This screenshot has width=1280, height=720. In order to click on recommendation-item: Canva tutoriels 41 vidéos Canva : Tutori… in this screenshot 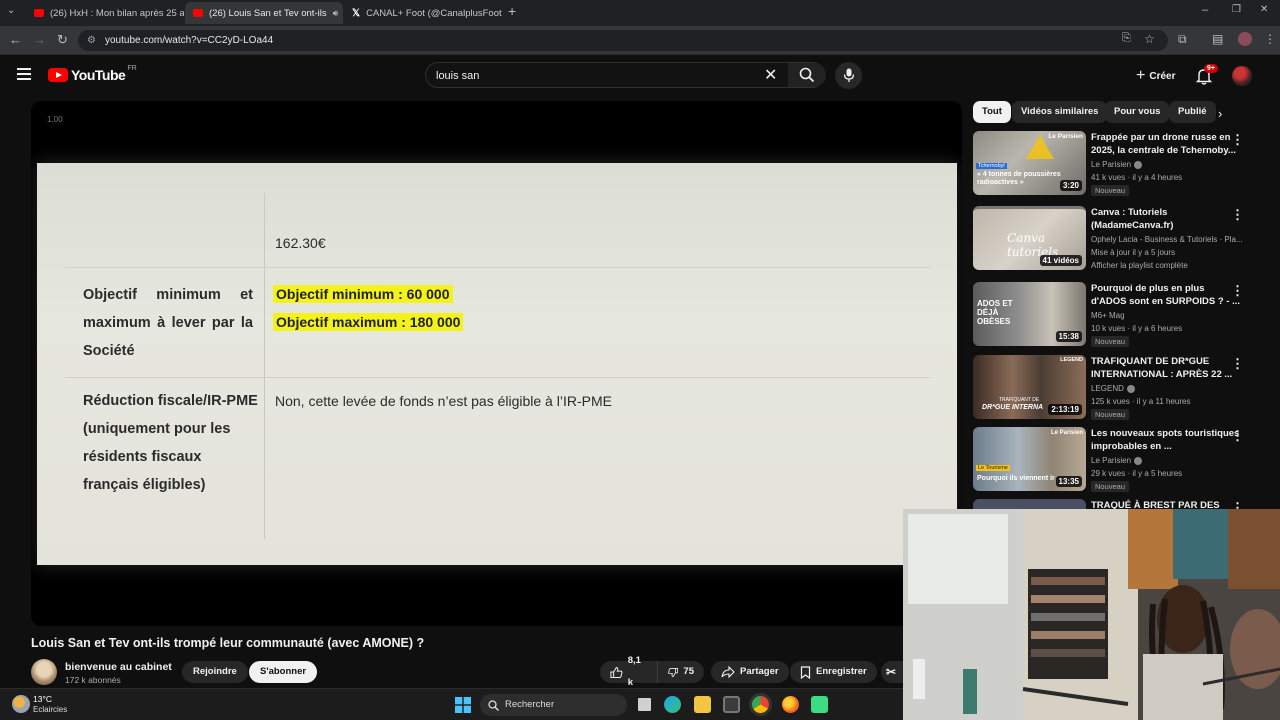, I will do `click(1113, 241)`.